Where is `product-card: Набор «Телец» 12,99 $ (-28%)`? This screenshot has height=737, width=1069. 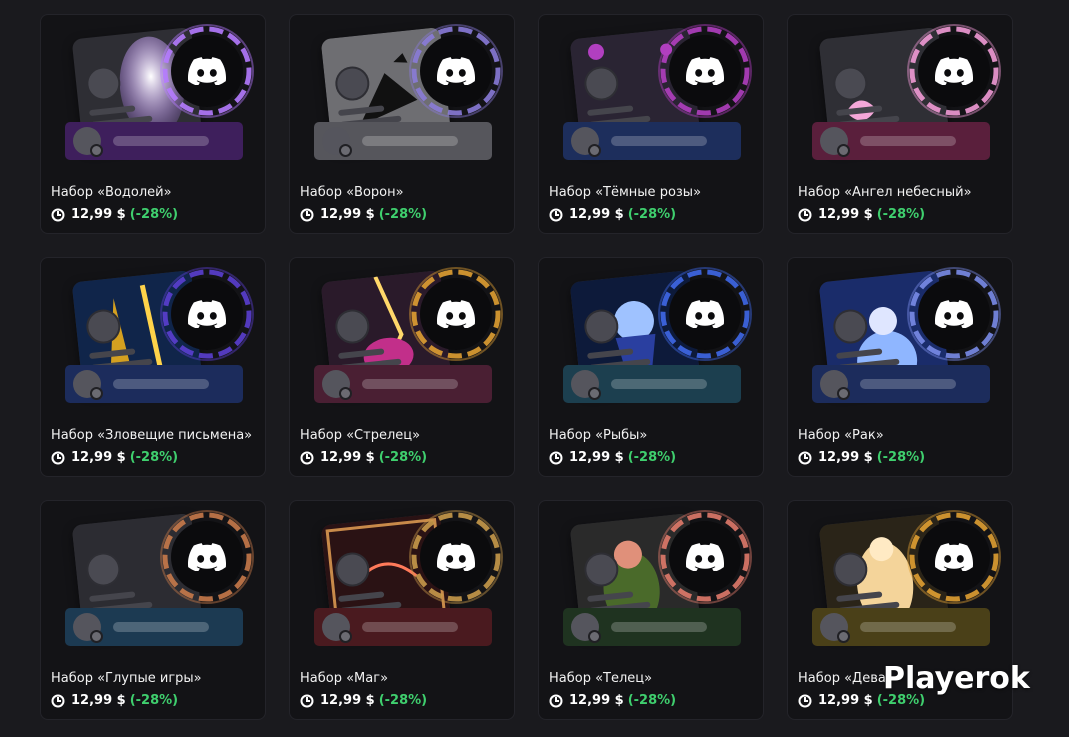
product-card: Набор «Телец» 12,99 $ (-28%) is located at coordinates (651, 610).